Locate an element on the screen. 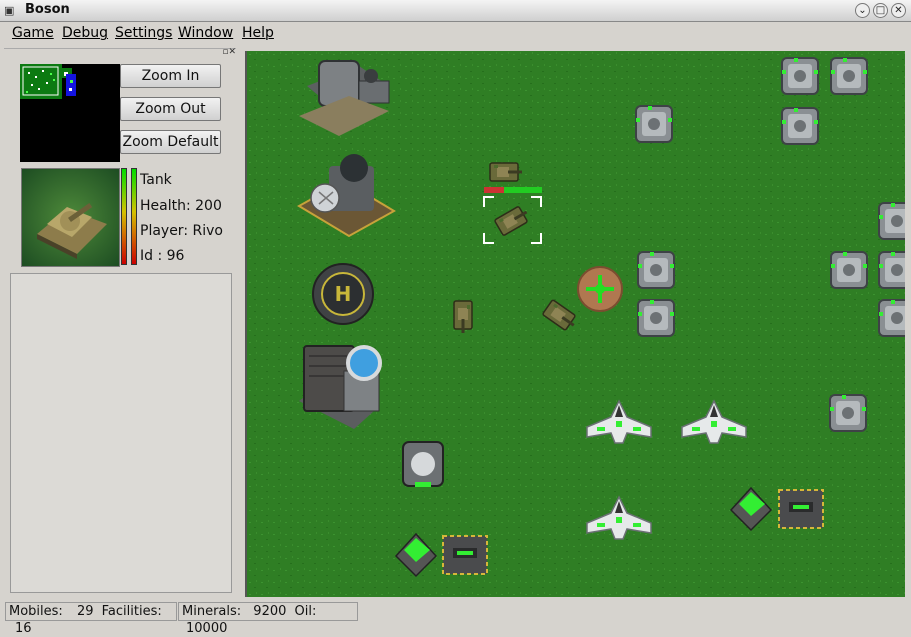  facilities-label: Facilities: is located at coordinates (131, 611).